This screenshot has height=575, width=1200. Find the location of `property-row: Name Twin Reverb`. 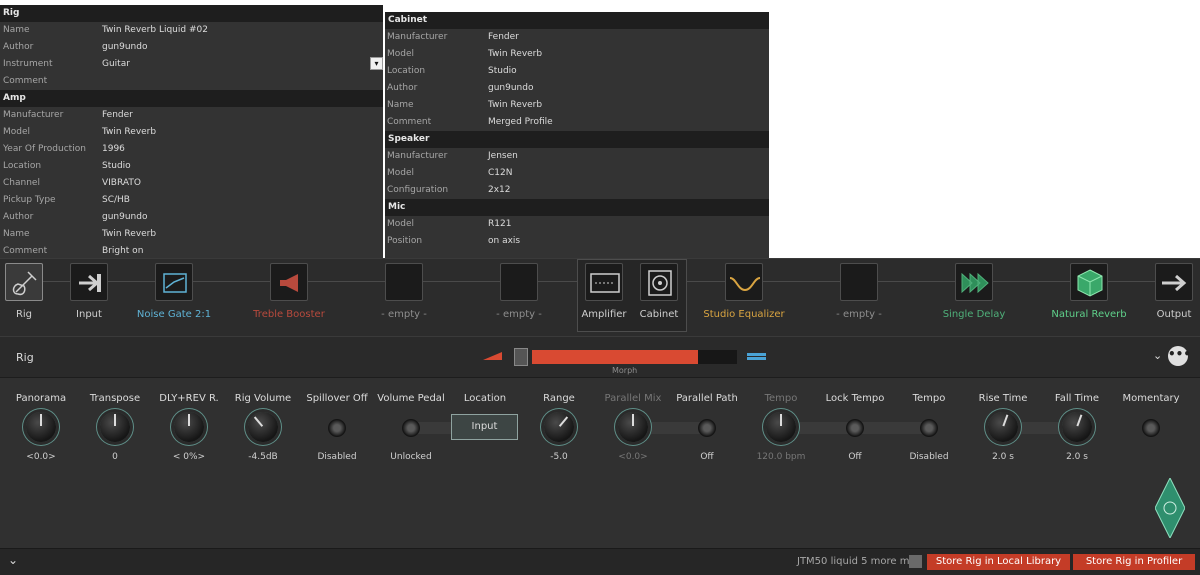

property-row: Name Twin Reverb is located at coordinates (577, 105).